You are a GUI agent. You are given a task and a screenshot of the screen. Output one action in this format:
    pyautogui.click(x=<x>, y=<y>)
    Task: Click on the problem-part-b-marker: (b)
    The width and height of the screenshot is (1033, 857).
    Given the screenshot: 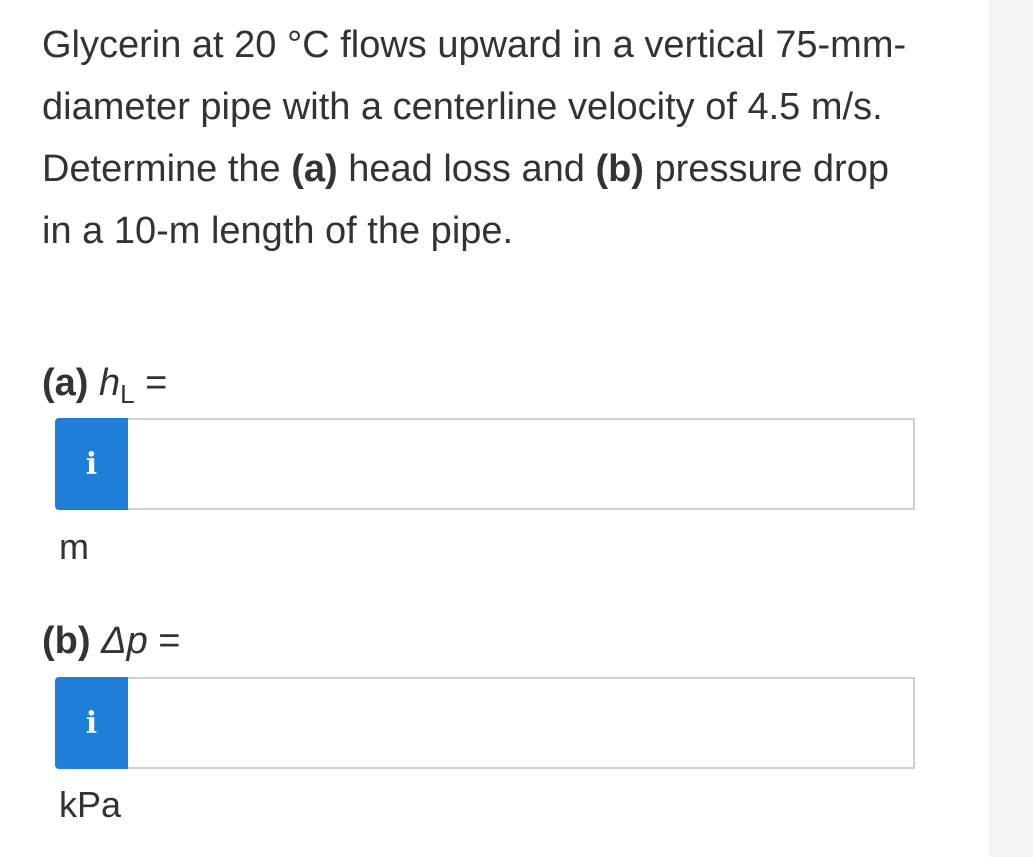 What is the action you would take?
    pyautogui.click(x=619, y=169)
    